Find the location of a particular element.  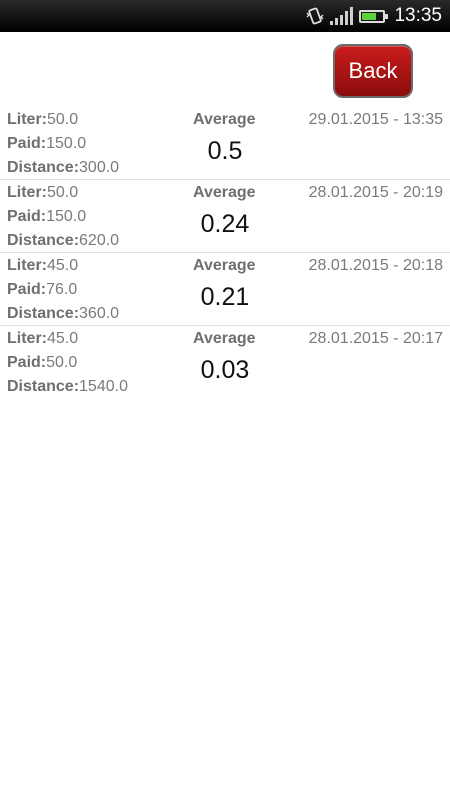

distance-row: Distance:1540.0 is located at coordinates (67, 387).